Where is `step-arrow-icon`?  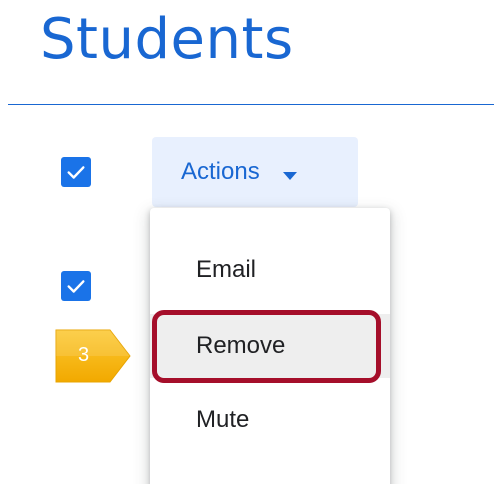
step-arrow-icon is located at coordinates (93, 356).